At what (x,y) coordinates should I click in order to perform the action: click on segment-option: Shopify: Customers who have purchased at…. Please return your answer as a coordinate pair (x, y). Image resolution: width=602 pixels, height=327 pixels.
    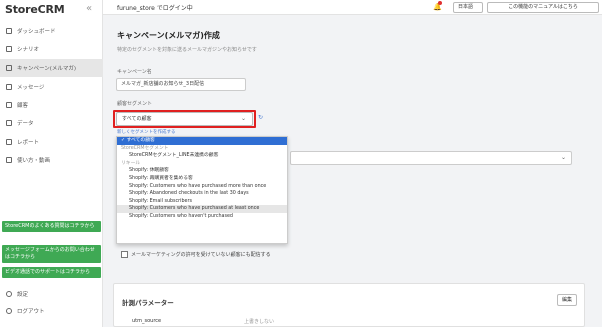
    Looking at the image, I should click on (202, 209).